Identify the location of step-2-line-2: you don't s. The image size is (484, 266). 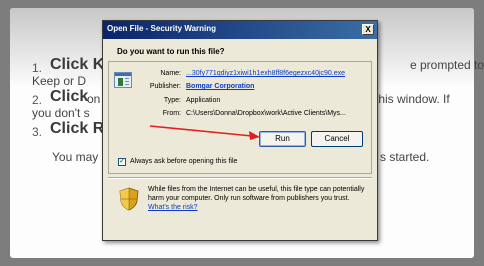
(61, 113).